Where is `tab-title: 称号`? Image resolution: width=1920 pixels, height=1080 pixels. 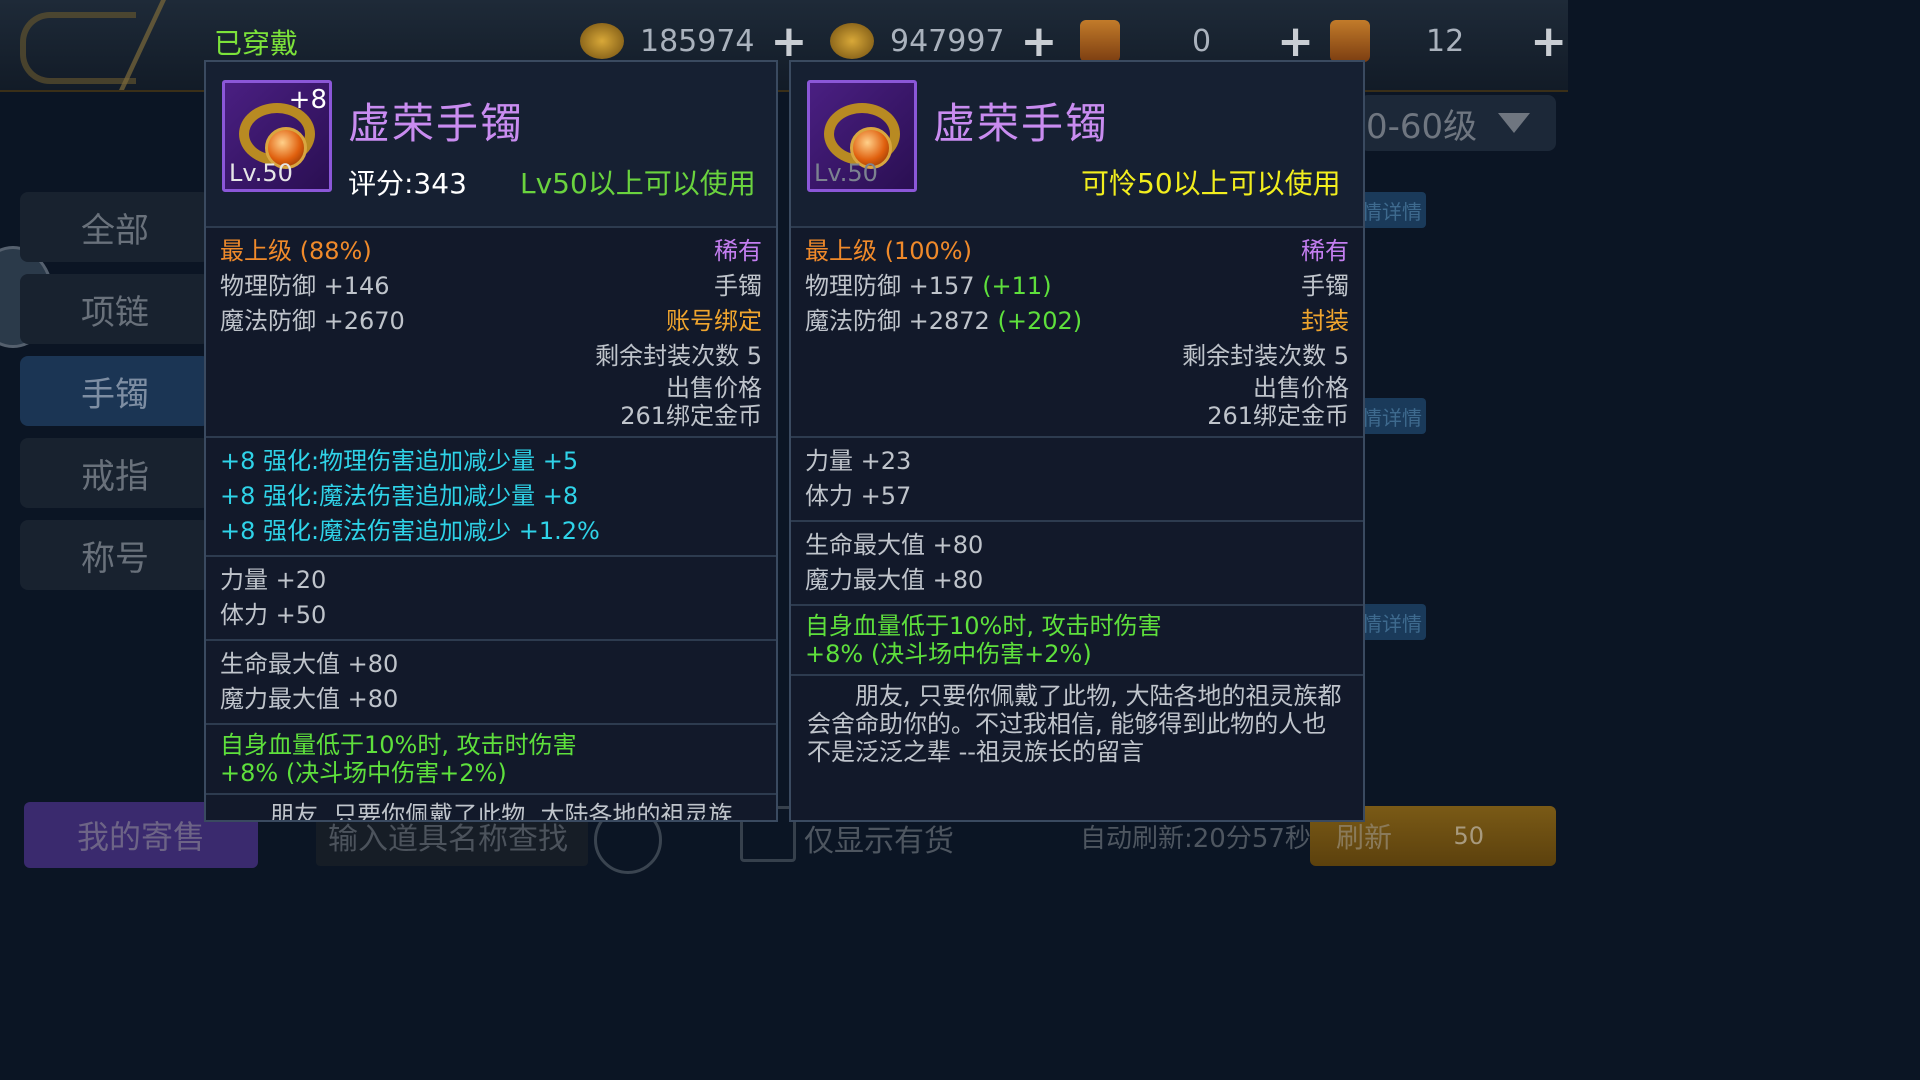 tab-title: 称号 is located at coordinates (115, 555).